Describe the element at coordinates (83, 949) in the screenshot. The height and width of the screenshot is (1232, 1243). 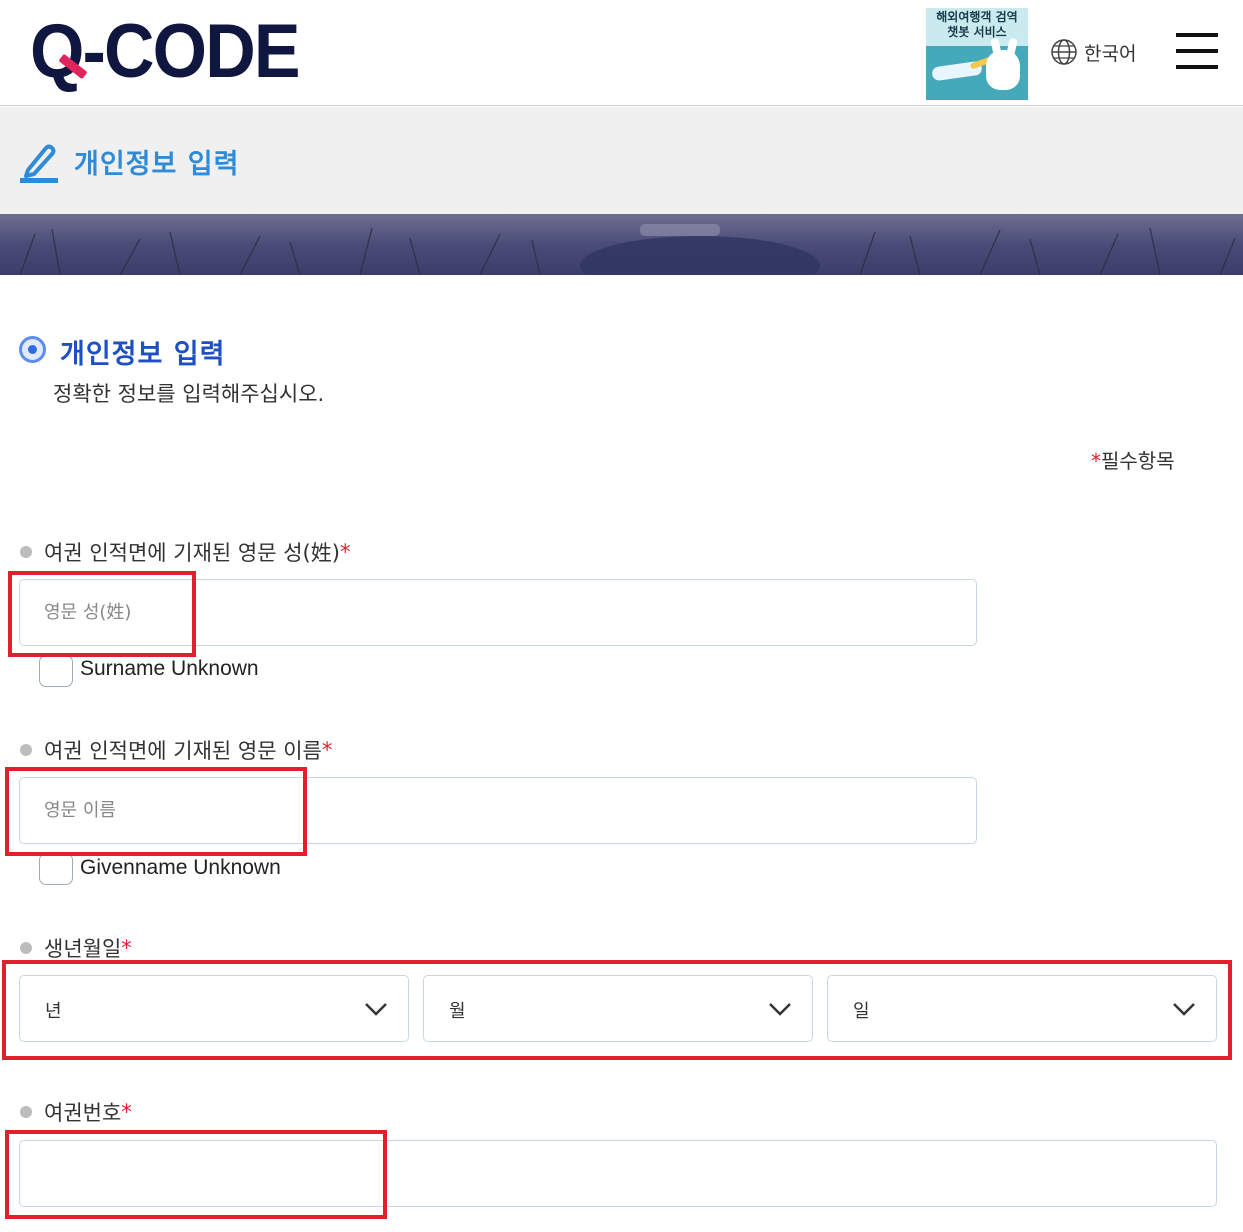
I see `birthdate-label-text: 생년월일` at that location.